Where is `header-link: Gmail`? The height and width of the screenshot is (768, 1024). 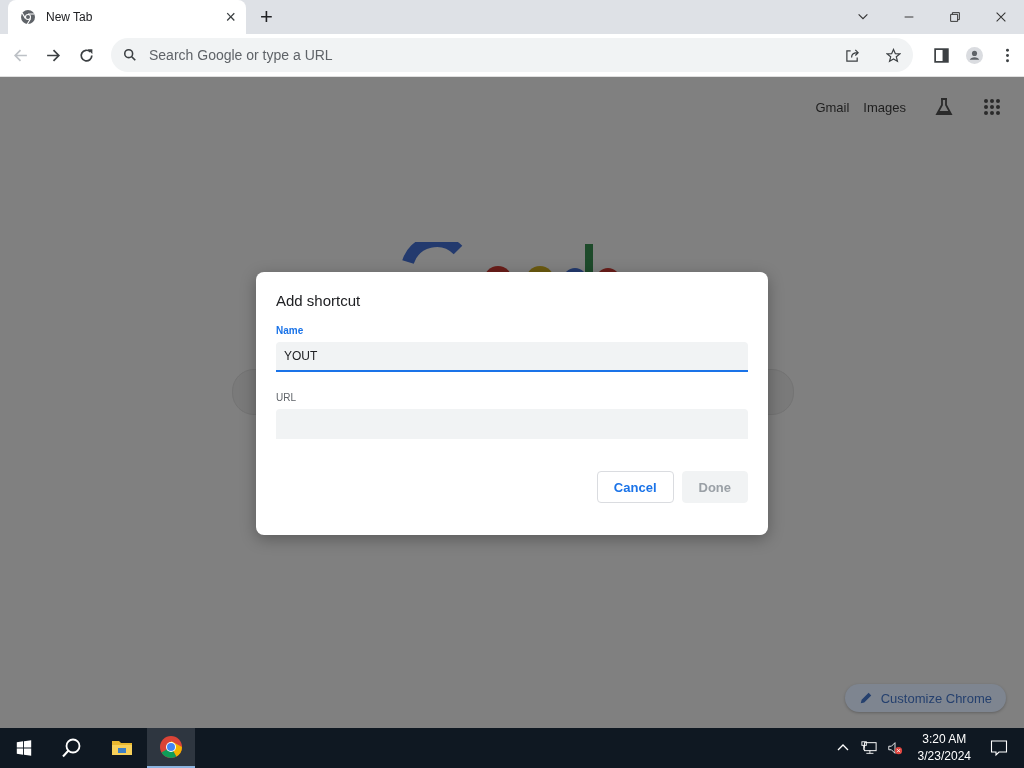
header-link: Gmail is located at coordinates (832, 107).